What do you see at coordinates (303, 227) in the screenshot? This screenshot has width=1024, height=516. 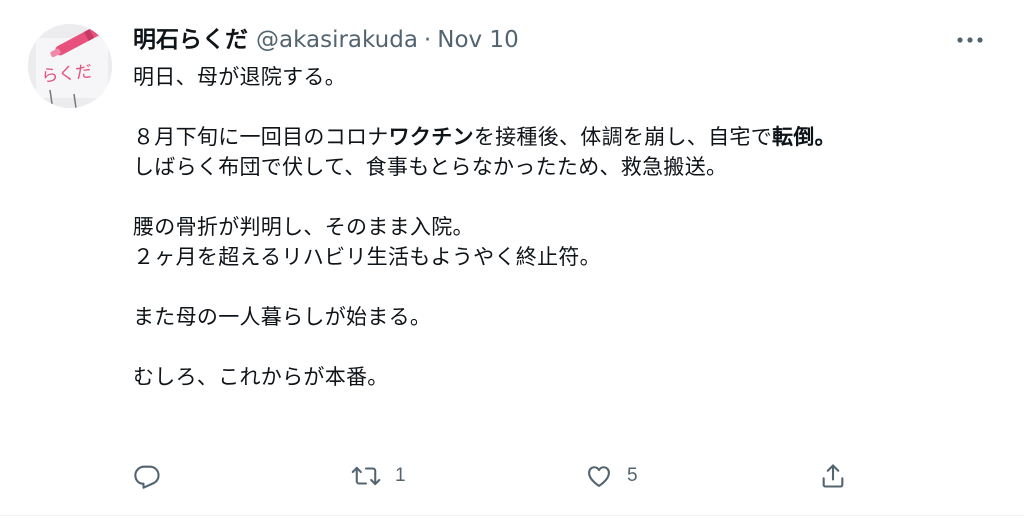 I see `tweet-line: 腰の骨折が判明し、そのまま入院。` at bounding box center [303, 227].